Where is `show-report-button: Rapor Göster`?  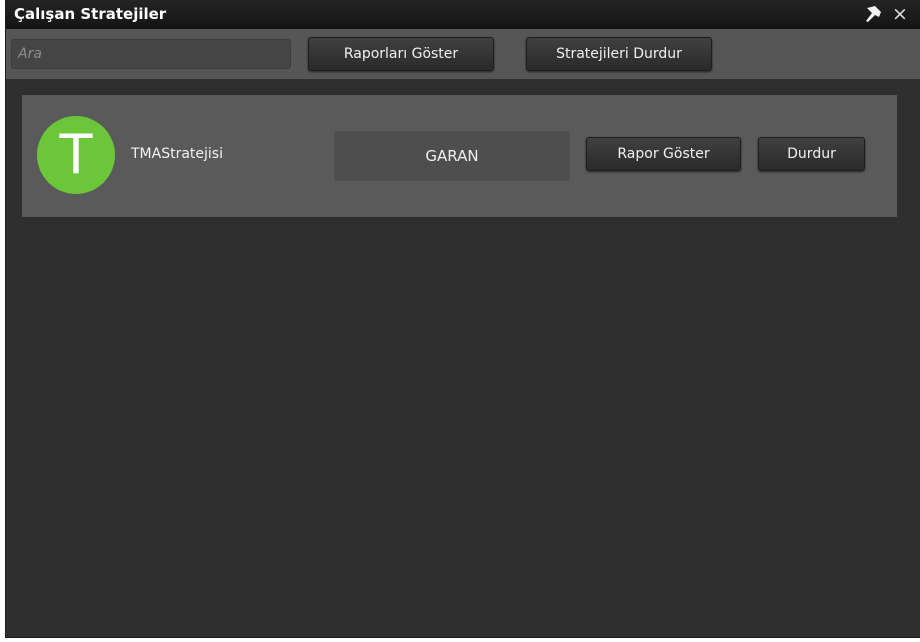
show-report-button: Rapor Göster is located at coordinates (663, 154).